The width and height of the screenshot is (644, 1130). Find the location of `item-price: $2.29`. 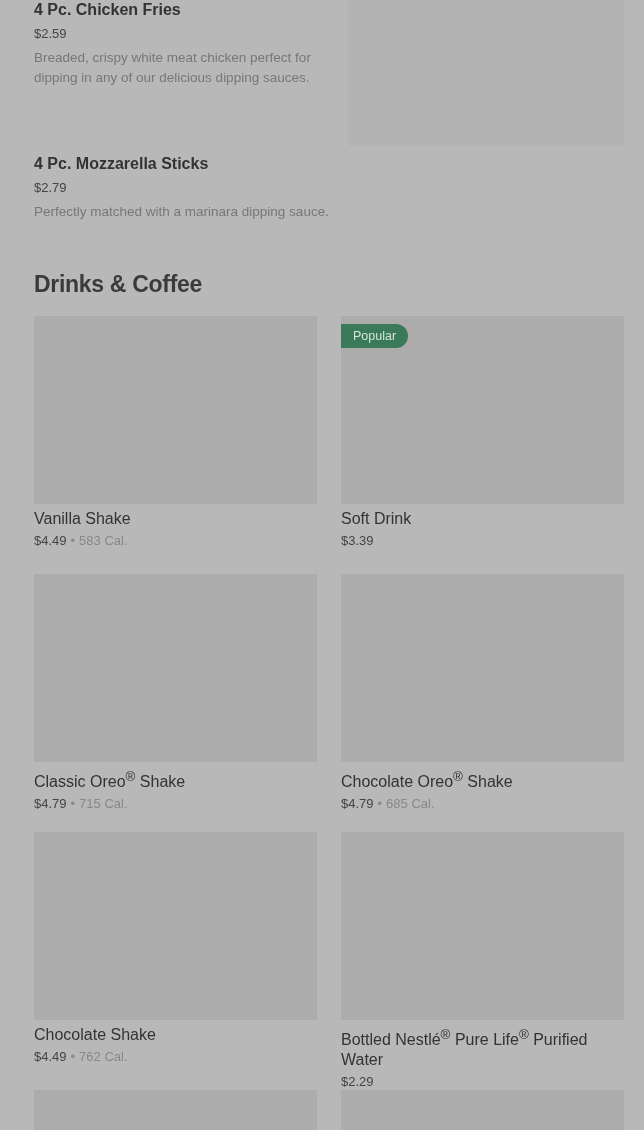

item-price: $2.29 is located at coordinates (357, 1082).